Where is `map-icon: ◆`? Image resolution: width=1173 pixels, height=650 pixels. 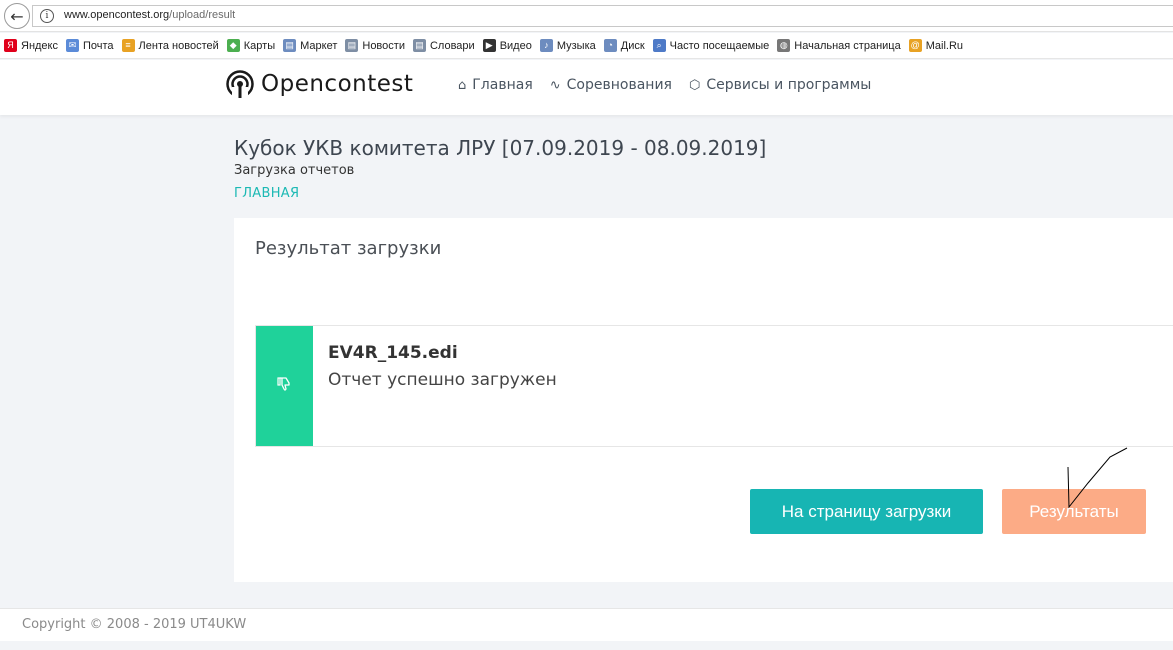
map-icon: ◆ is located at coordinates (233, 45).